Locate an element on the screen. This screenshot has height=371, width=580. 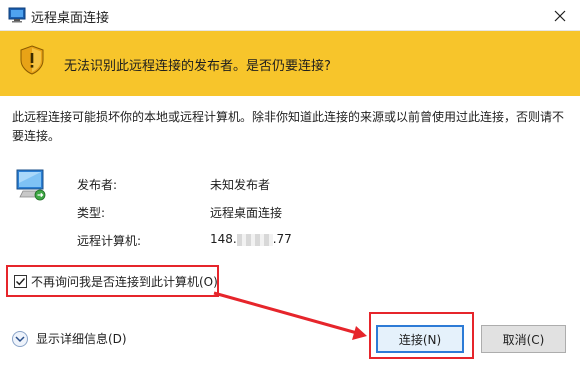
connect-button: 连接(N) is located at coordinates (420, 339).